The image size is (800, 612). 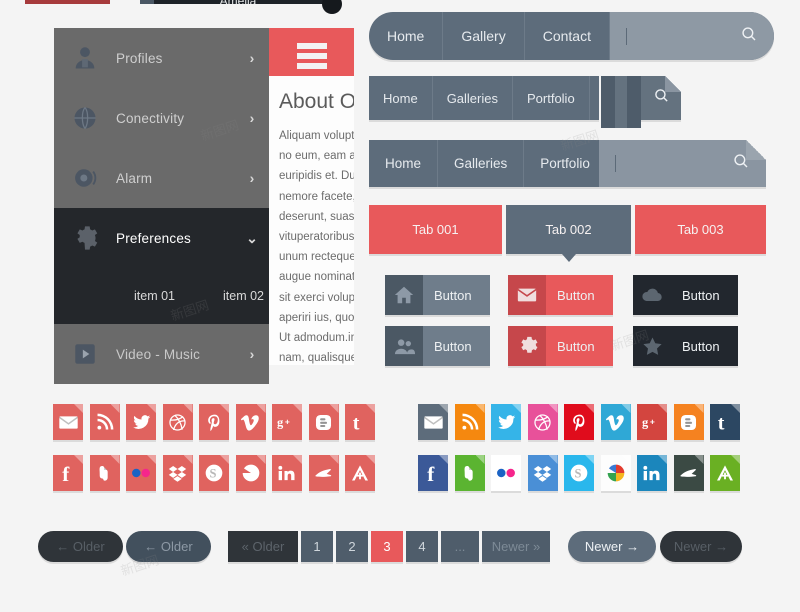 I want to click on button-favorite: Button, so click(x=685, y=346).